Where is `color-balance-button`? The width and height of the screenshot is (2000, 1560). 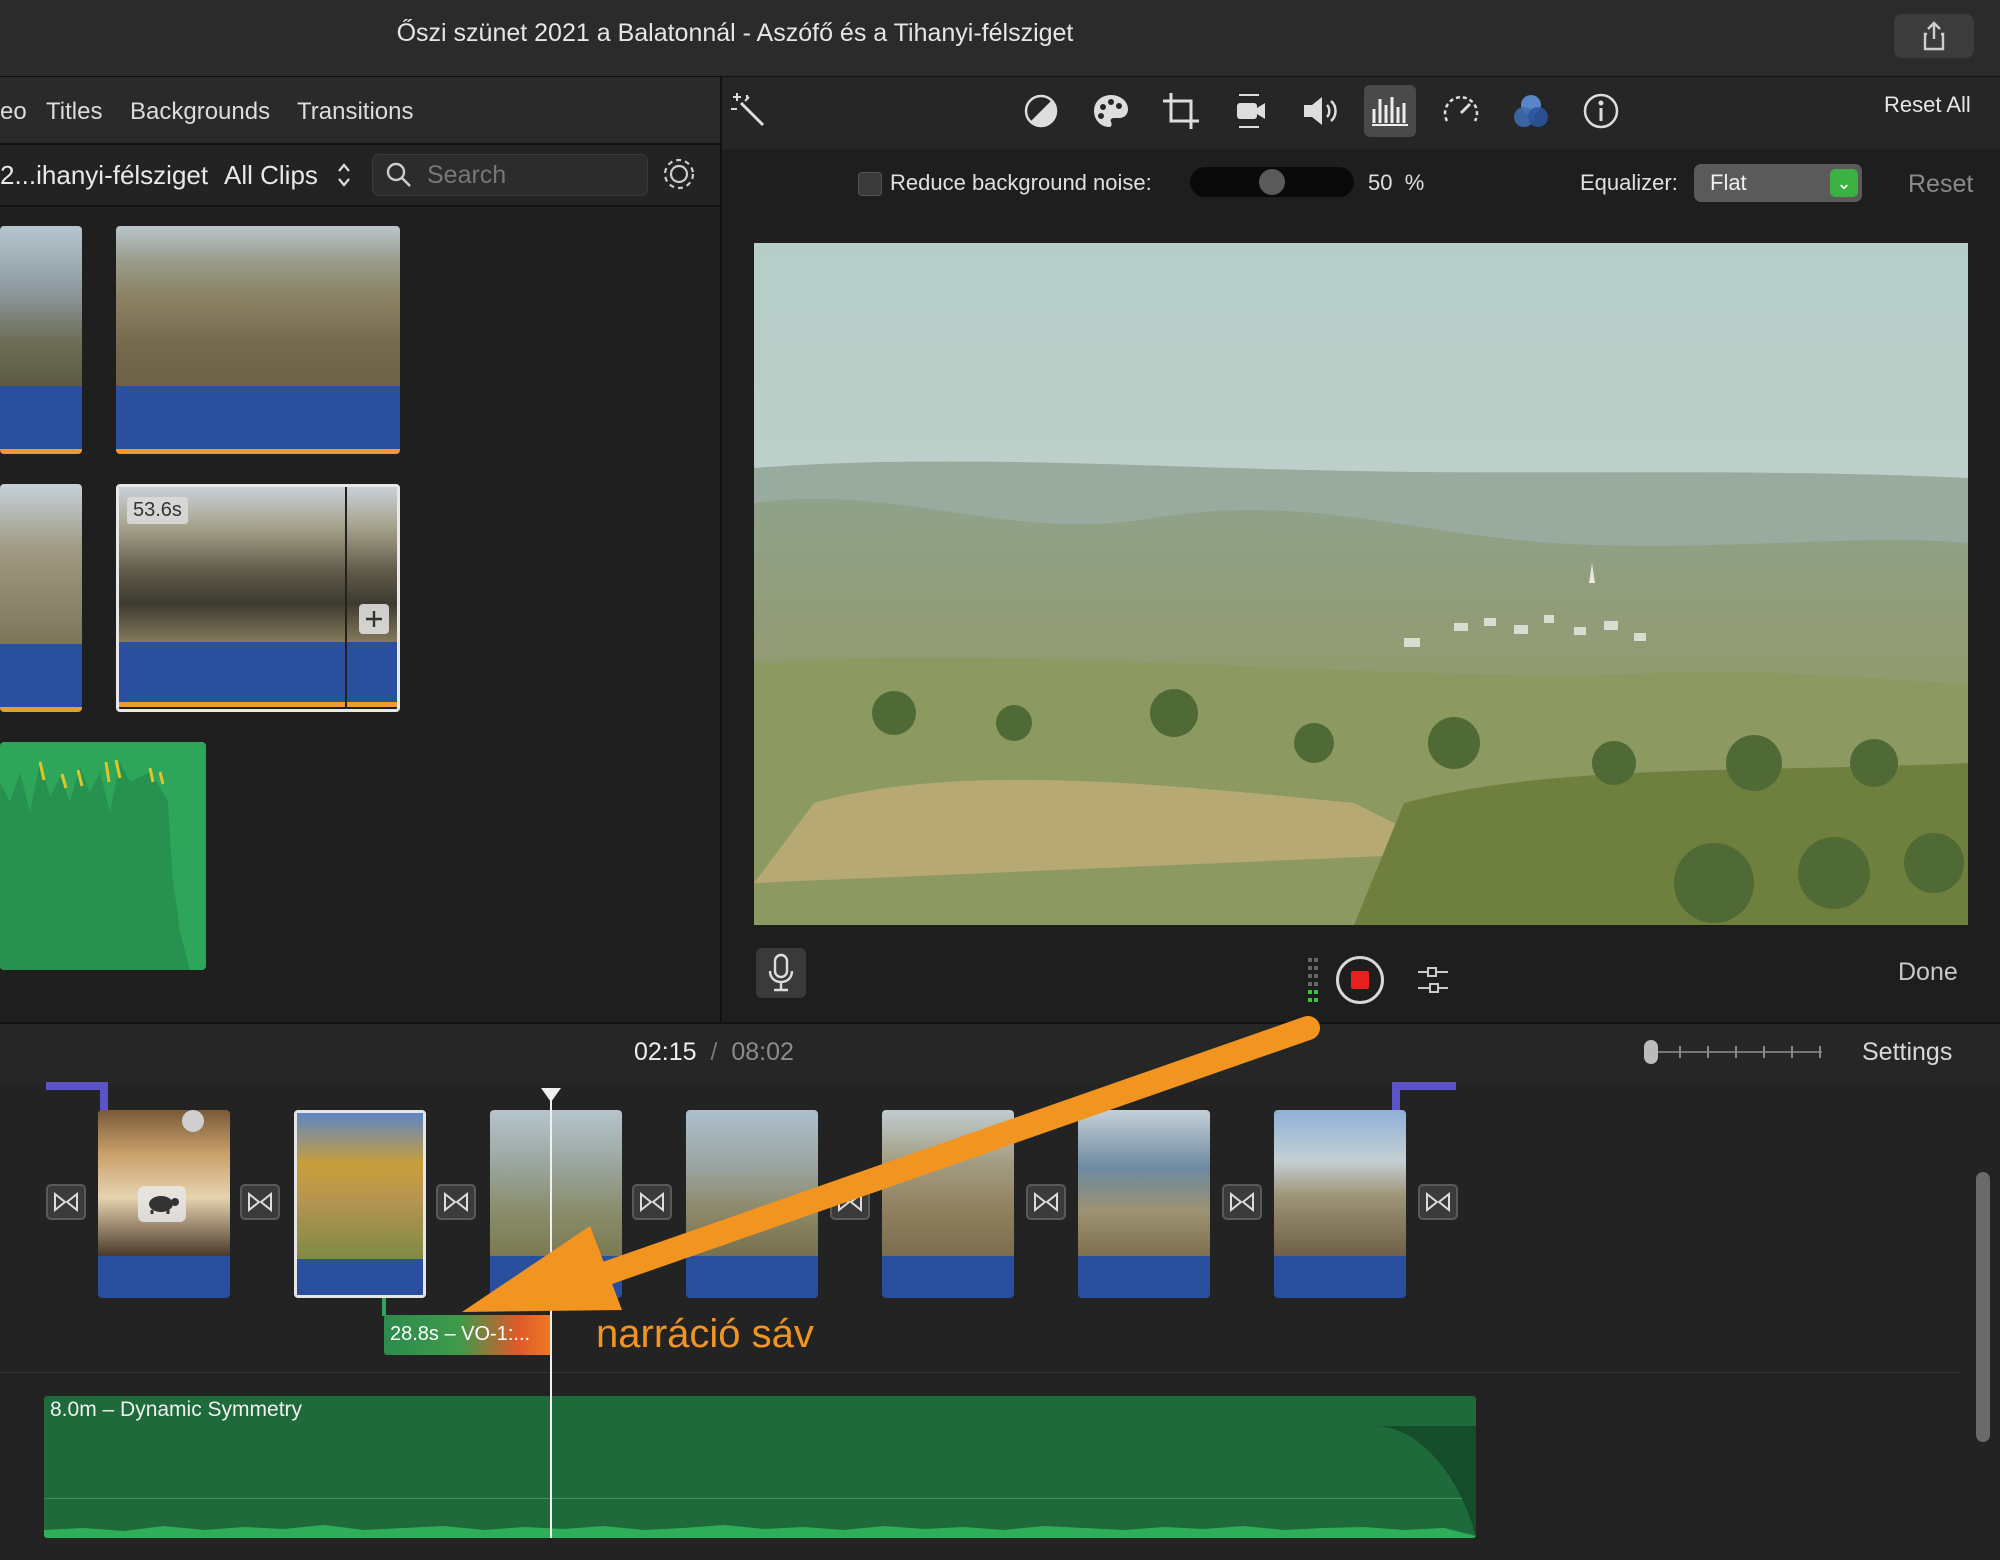 color-balance-button is located at coordinates (1041, 111).